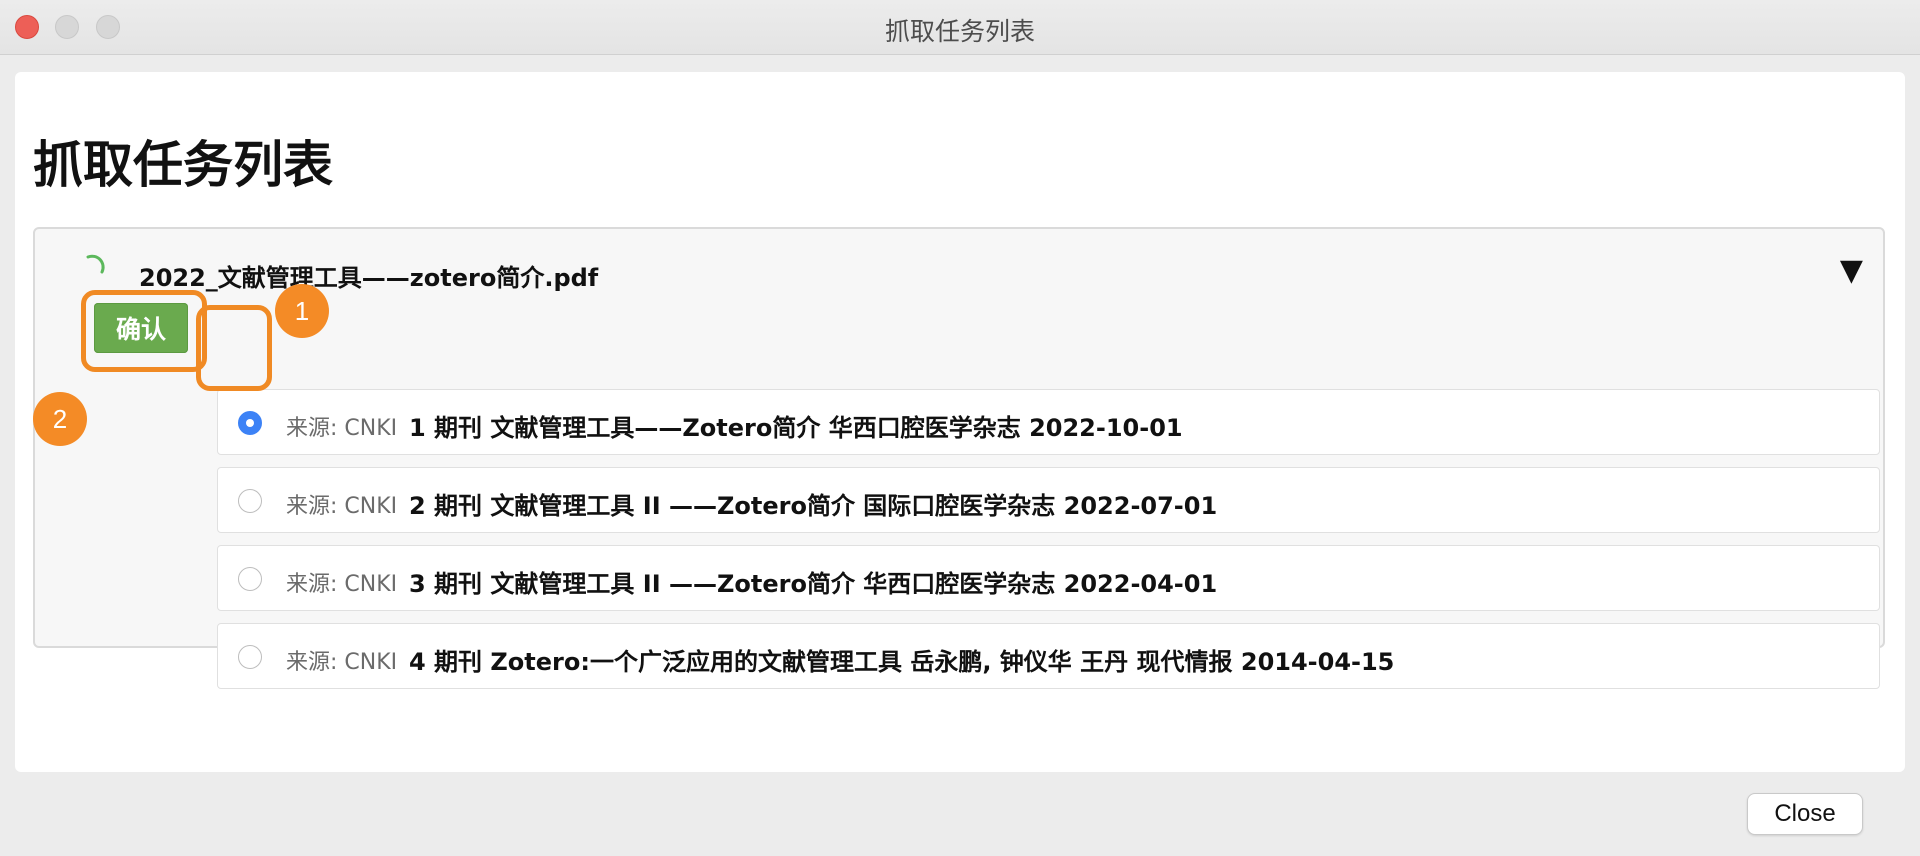 The width and height of the screenshot is (1920, 856). Describe the element at coordinates (1851, 270) in the screenshot. I see `collapse-toggle-icon: ▼` at that location.